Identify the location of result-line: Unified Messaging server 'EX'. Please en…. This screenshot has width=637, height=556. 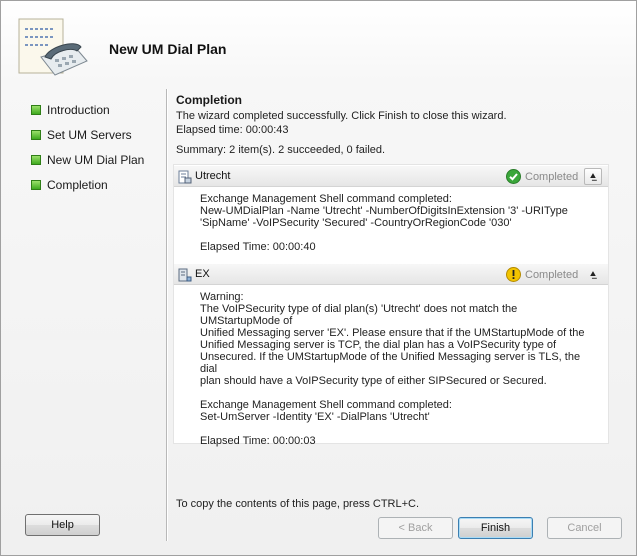
(392, 333).